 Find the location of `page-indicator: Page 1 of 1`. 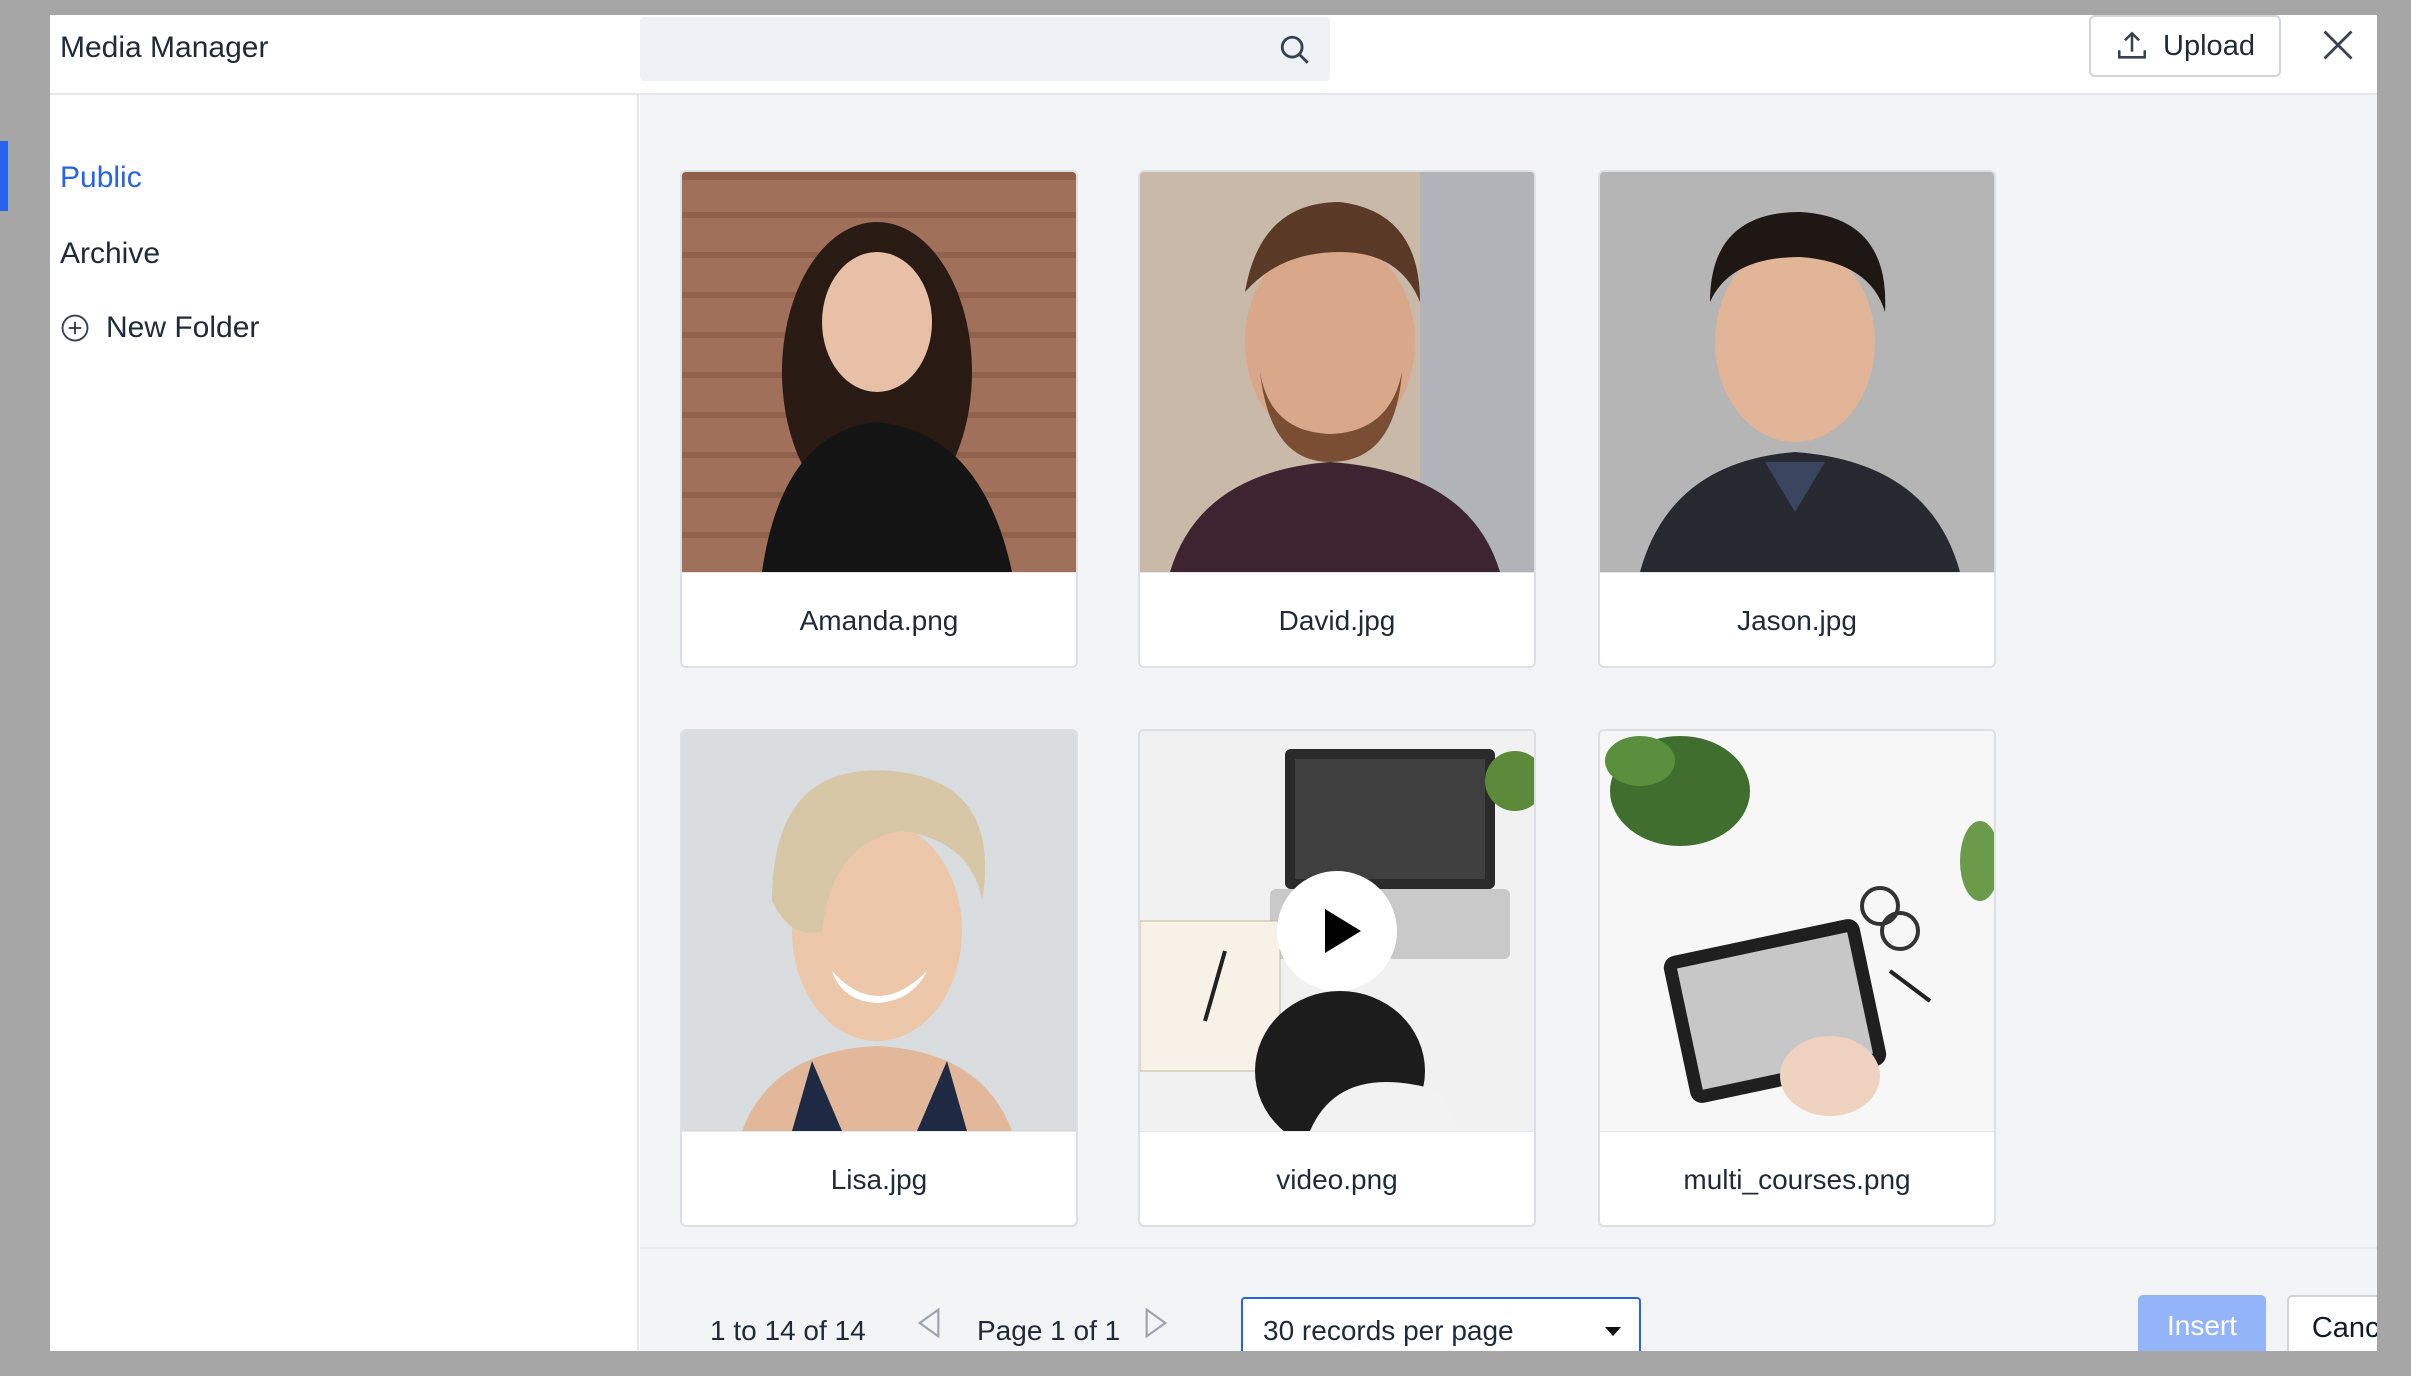

page-indicator: Page 1 of 1 is located at coordinates (1049, 1330).